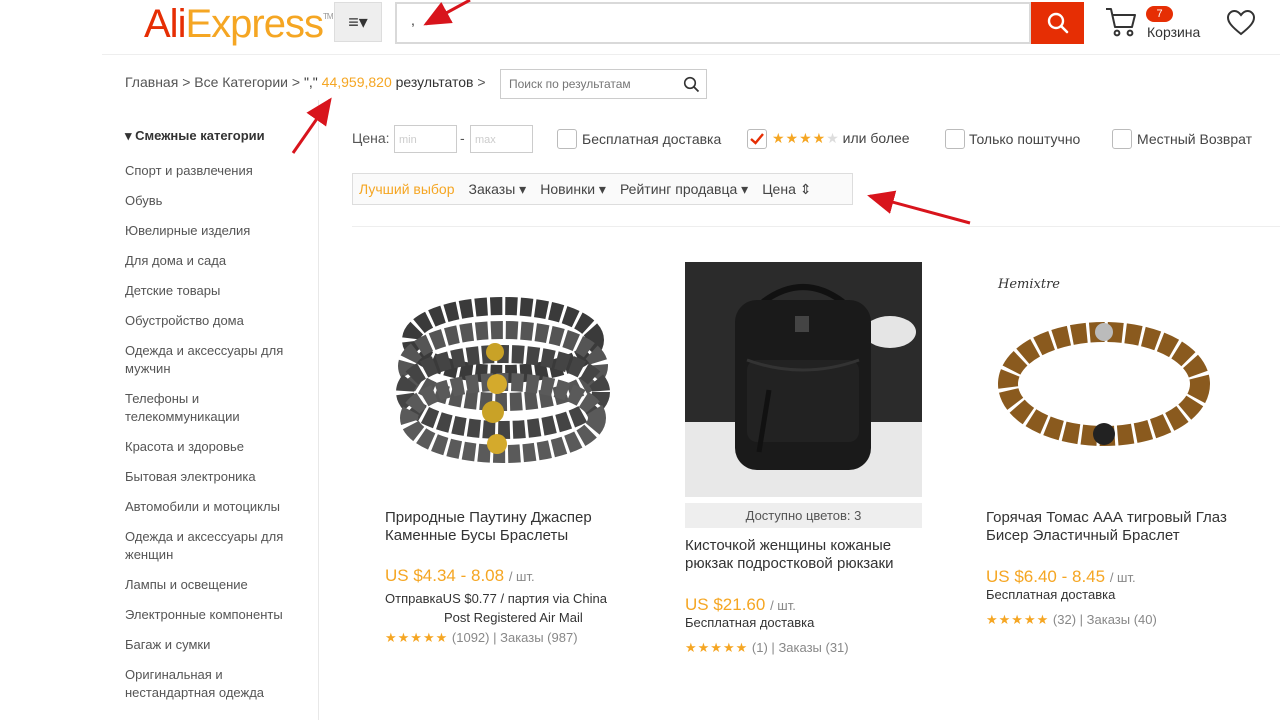 The height and width of the screenshot is (720, 1280). What do you see at coordinates (1046, 576) in the screenshot?
I see `price-value: US $6.40 - 8.45` at bounding box center [1046, 576].